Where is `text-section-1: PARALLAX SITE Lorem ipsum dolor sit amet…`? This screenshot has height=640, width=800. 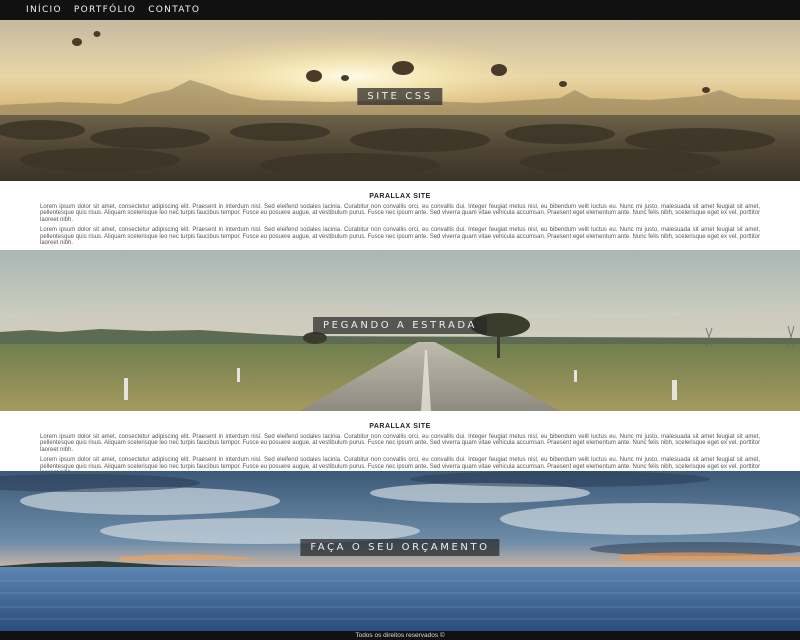
text-section-1: PARALLAX SITE Lorem ipsum dolor sit amet… is located at coordinates (400, 221).